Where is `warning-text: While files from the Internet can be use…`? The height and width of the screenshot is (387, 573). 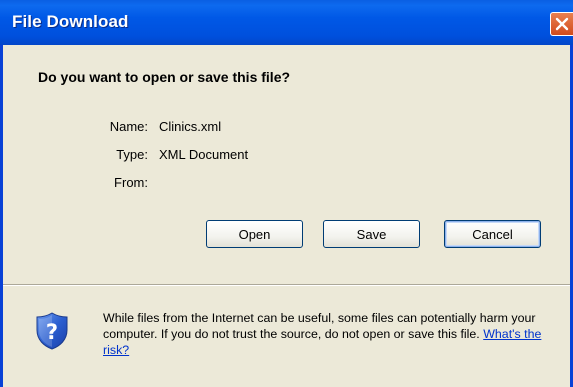 warning-text: While files from the Internet can be use… is located at coordinates (319, 326).